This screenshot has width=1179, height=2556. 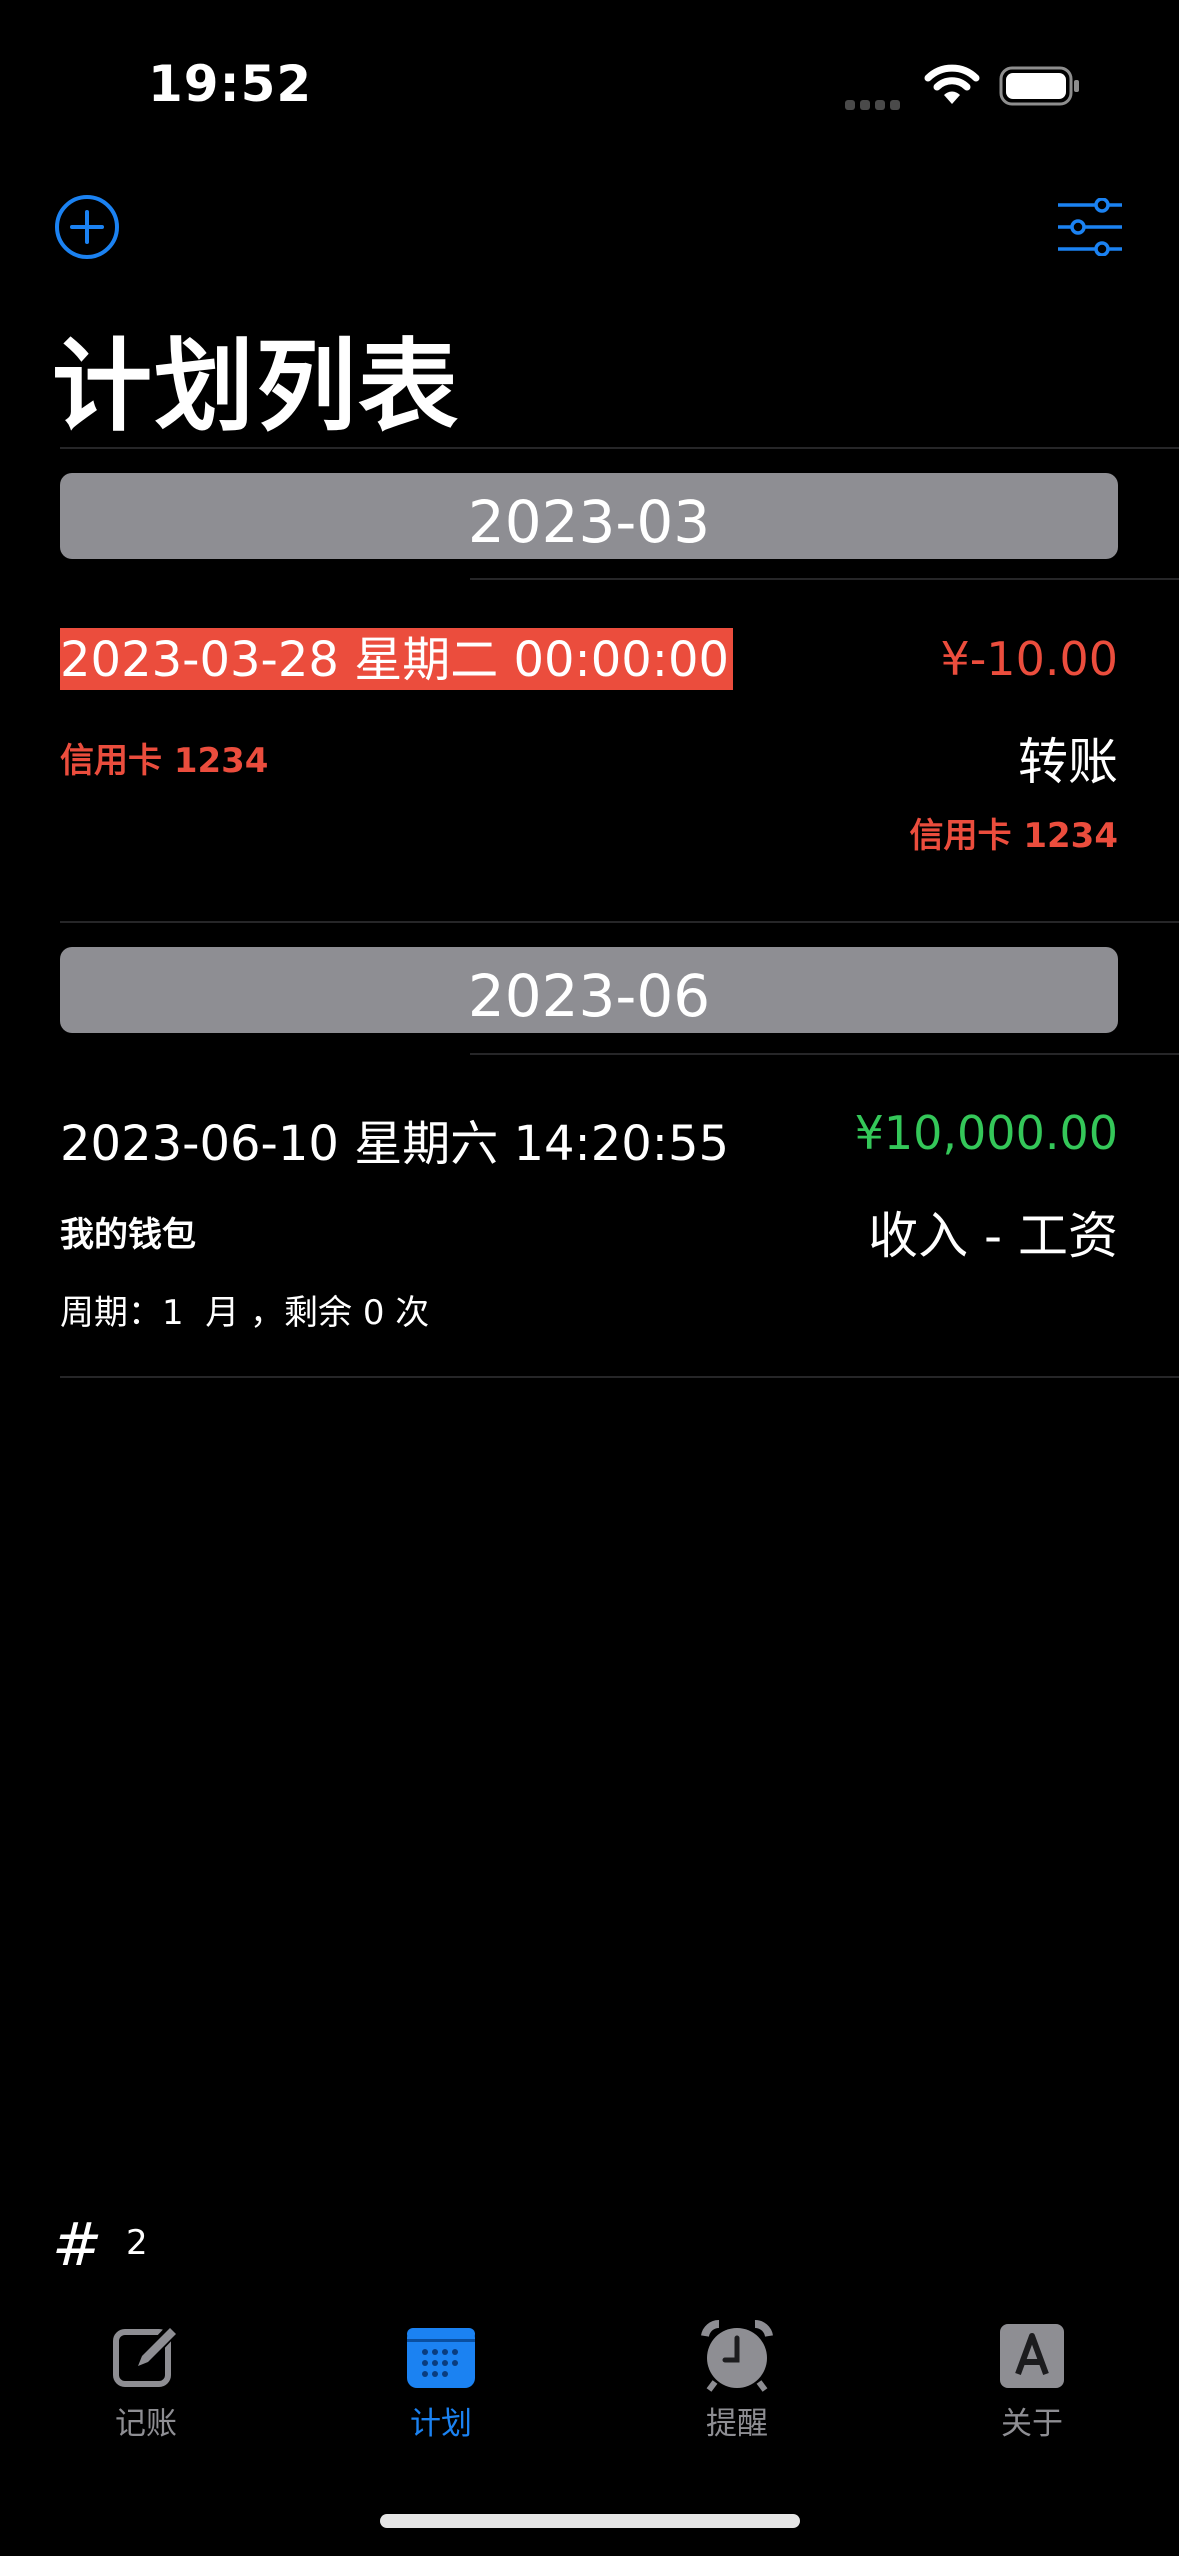 What do you see at coordinates (737, 2356) in the screenshot?
I see `alarm-clock-icon` at bounding box center [737, 2356].